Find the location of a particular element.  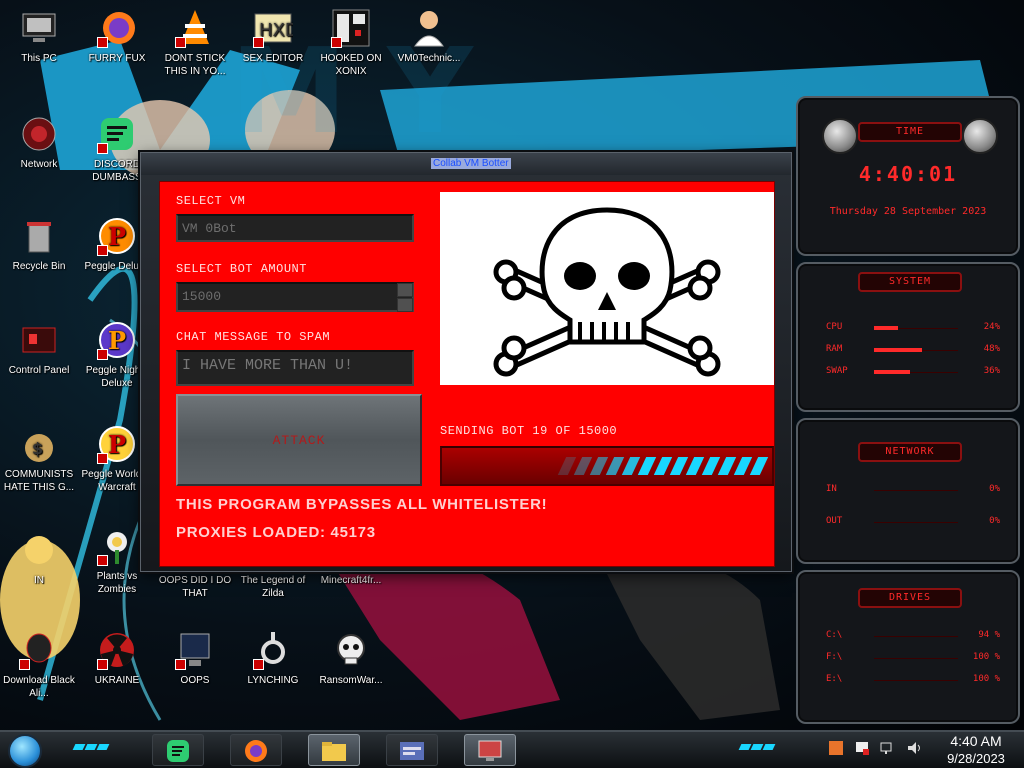

desktop-icon-network: Network is located at coordinates (39, 142).